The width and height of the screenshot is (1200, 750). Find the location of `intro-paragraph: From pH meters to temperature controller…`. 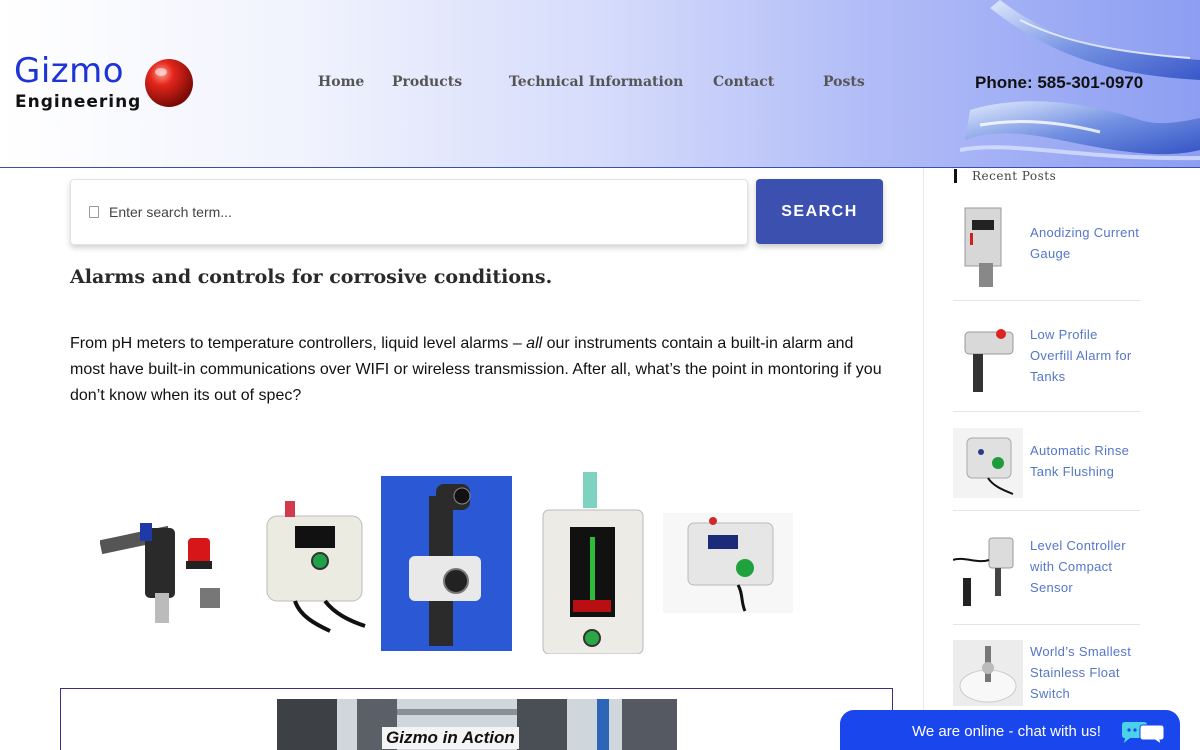

intro-paragraph: From pH meters to temperature controller… is located at coordinates (477, 370).